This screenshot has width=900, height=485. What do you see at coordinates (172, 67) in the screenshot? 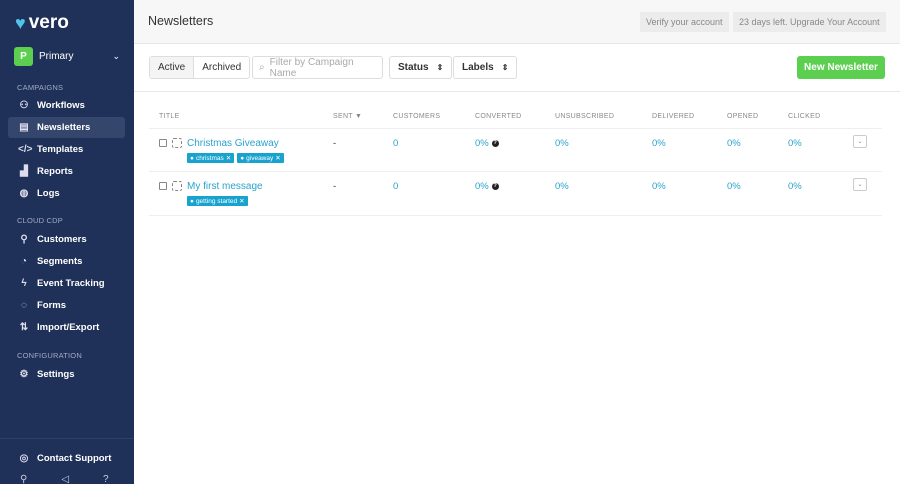
I see `tab-active: Active` at bounding box center [172, 67].